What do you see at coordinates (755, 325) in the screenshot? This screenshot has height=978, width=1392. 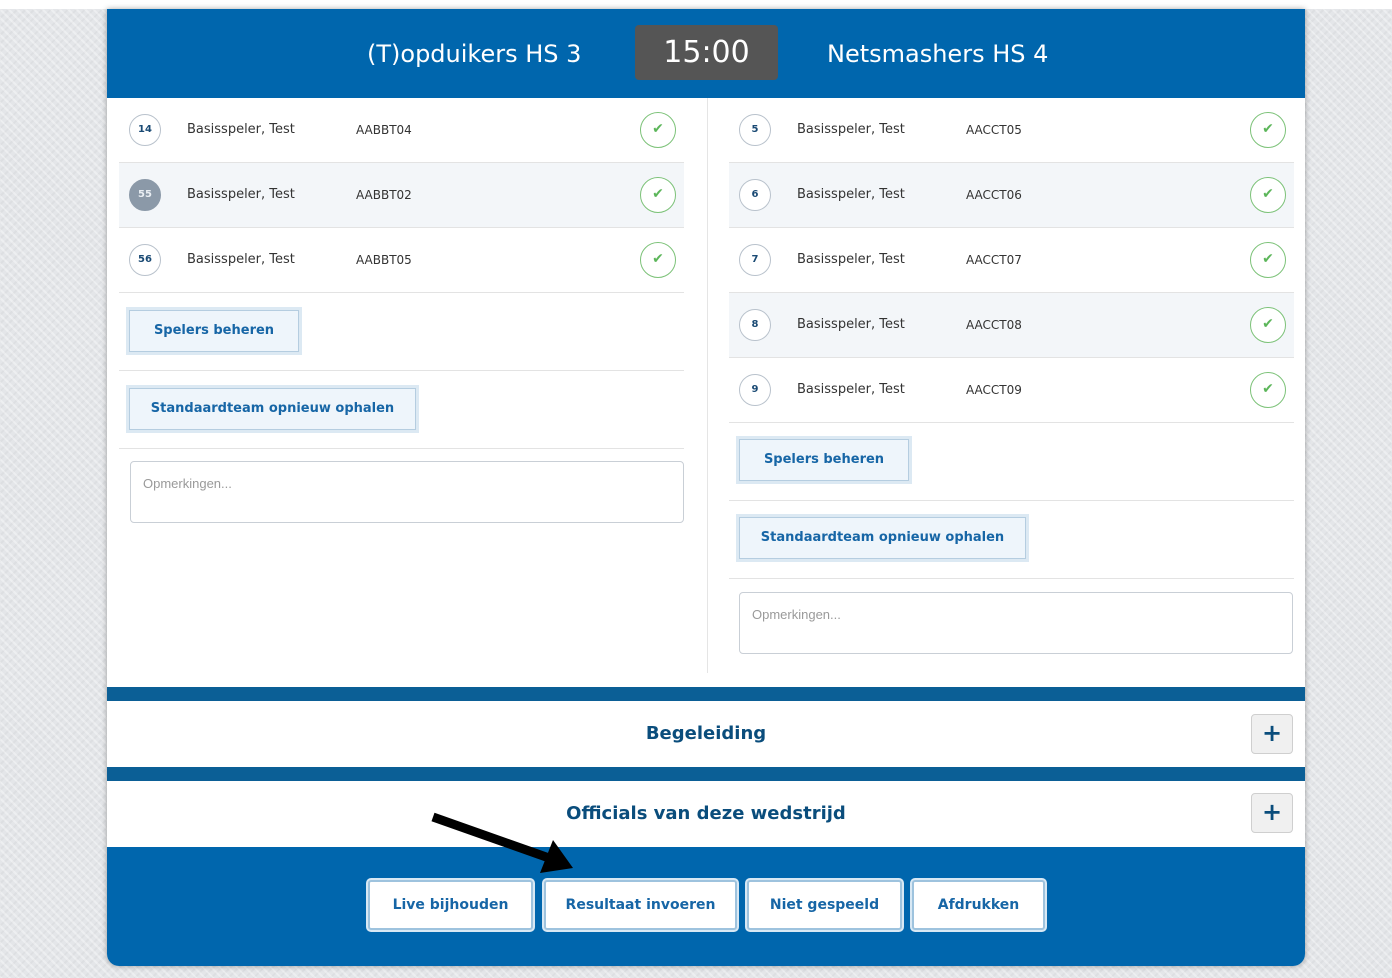 I see `shirt-number: 8` at bounding box center [755, 325].